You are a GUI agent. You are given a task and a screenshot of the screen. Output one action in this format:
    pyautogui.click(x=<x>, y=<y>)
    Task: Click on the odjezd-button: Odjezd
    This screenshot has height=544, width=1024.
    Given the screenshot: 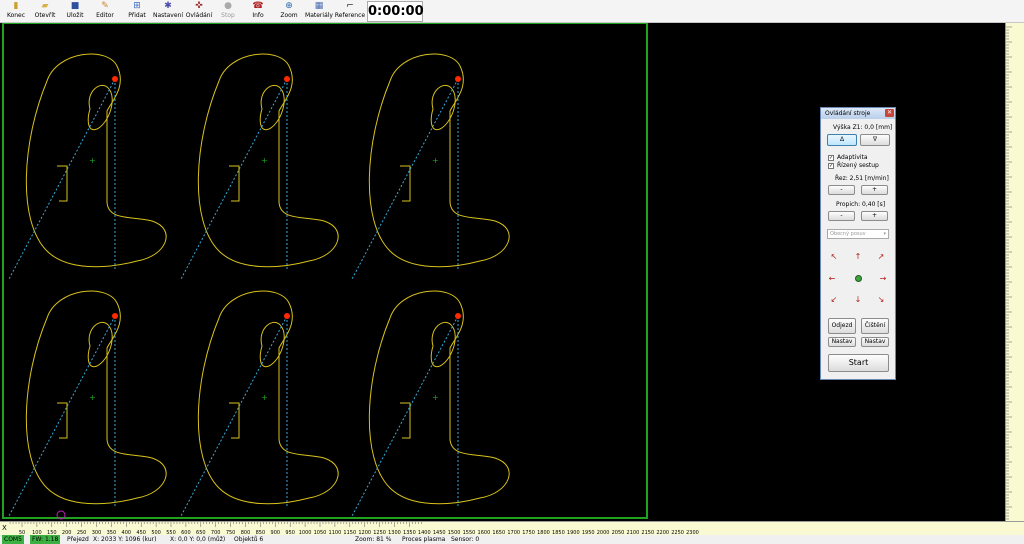 What is the action you would take?
    pyautogui.click(x=842, y=326)
    